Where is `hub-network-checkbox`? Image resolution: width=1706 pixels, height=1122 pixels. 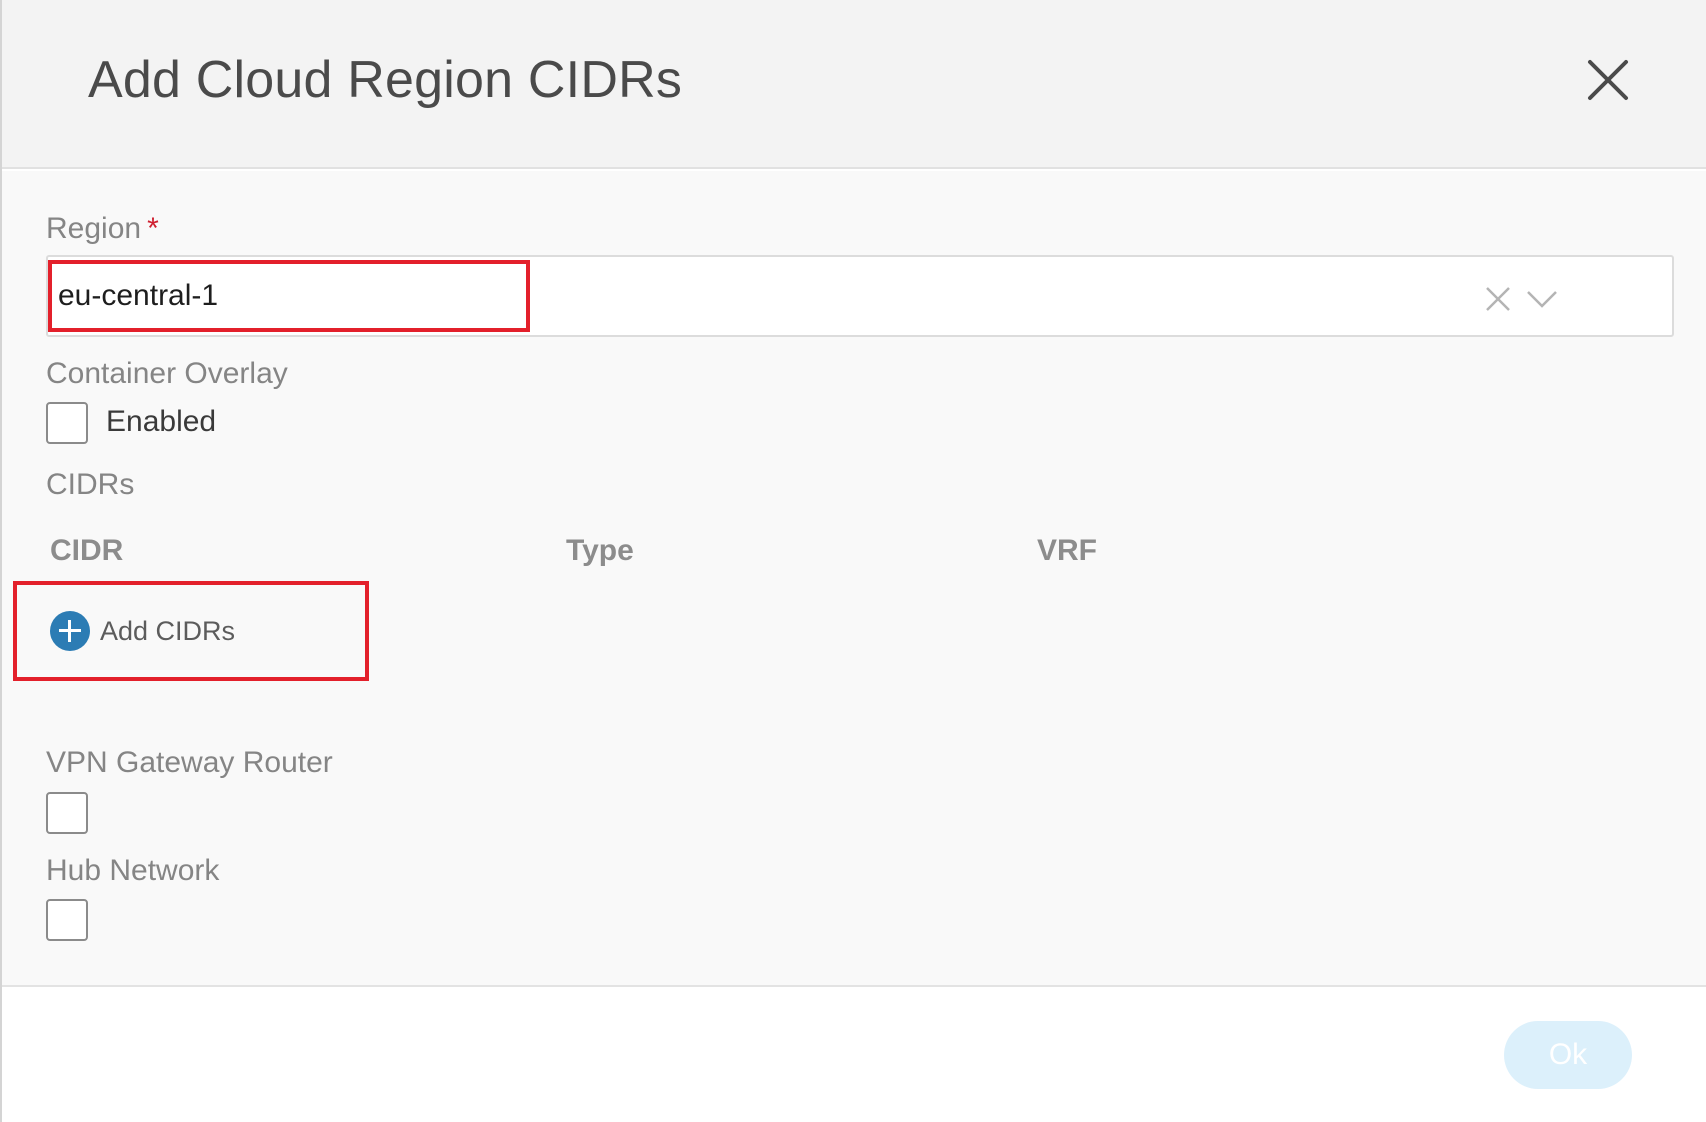 hub-network-checkbox is located at coordinates (67, 920).